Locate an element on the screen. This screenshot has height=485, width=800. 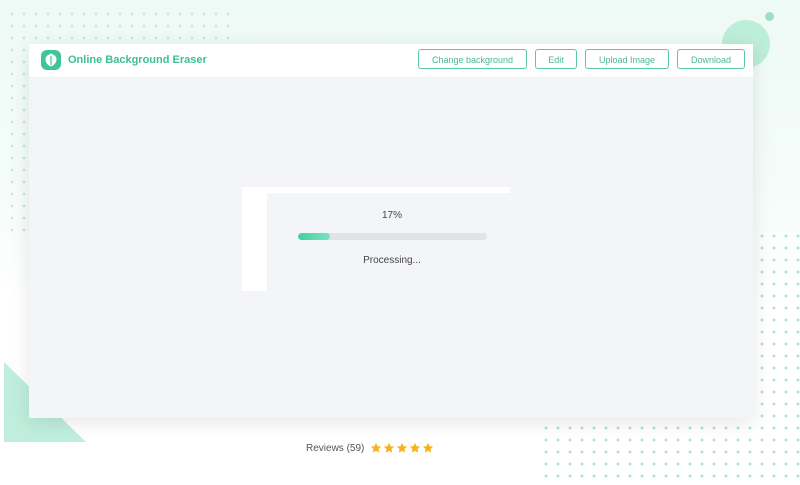
app-title: Online Background Eraser is located at coordinates (137, 60).